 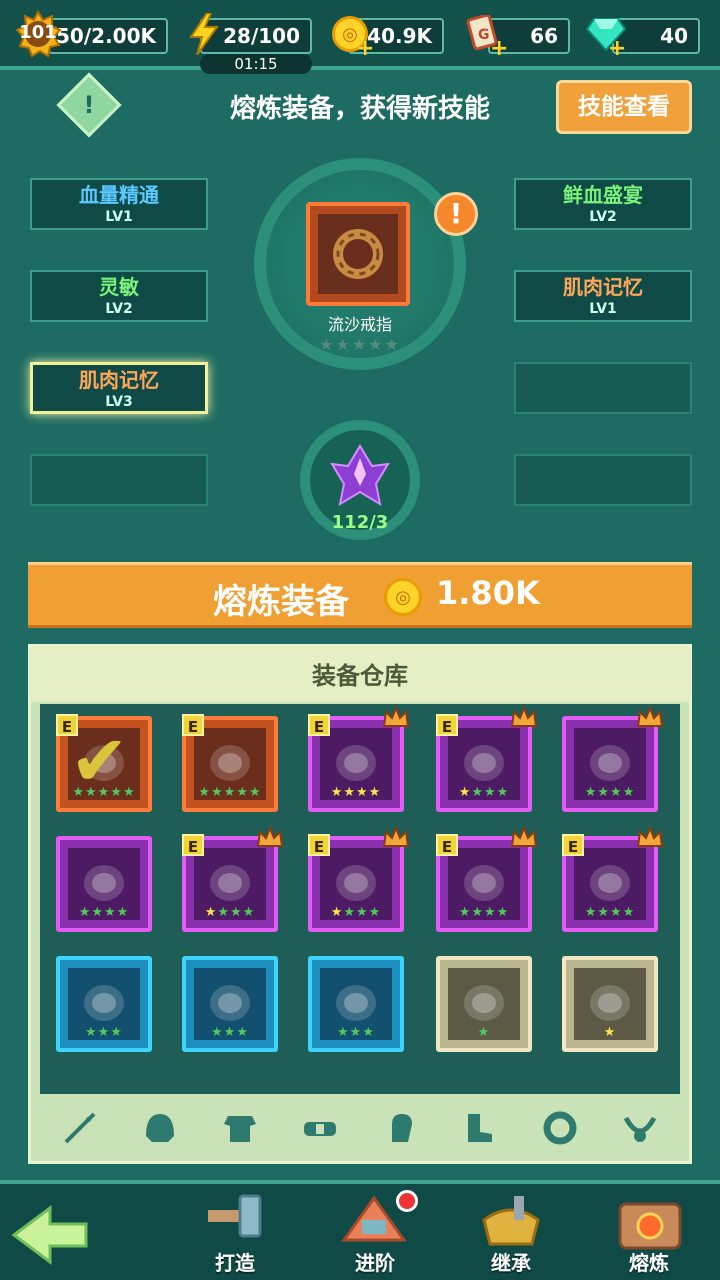 What do you see at coordinates (235, 1263) in the screenshot?
I see `nav-label: 打造` at bounding box center [235, 1263].